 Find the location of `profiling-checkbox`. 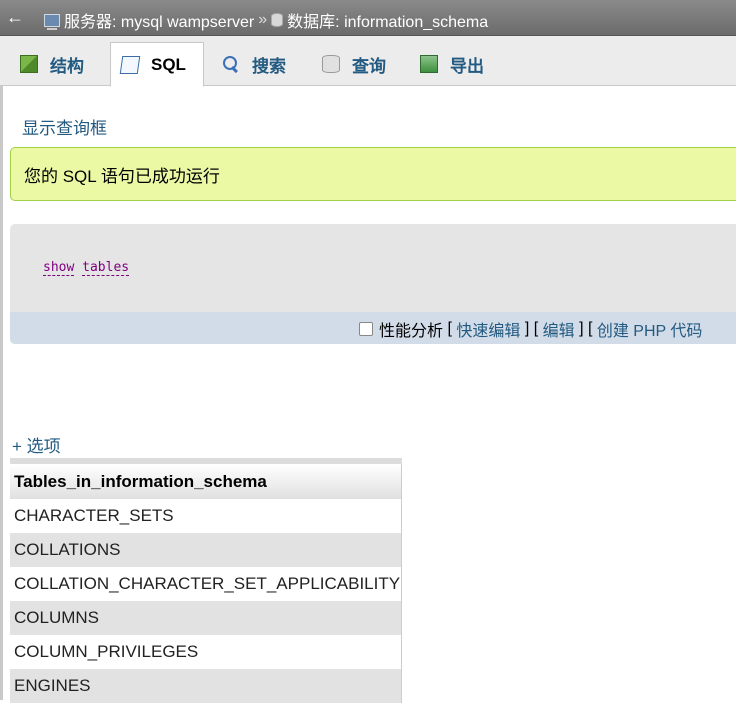

profiling-checkbox is located at coordinates (366, 329).